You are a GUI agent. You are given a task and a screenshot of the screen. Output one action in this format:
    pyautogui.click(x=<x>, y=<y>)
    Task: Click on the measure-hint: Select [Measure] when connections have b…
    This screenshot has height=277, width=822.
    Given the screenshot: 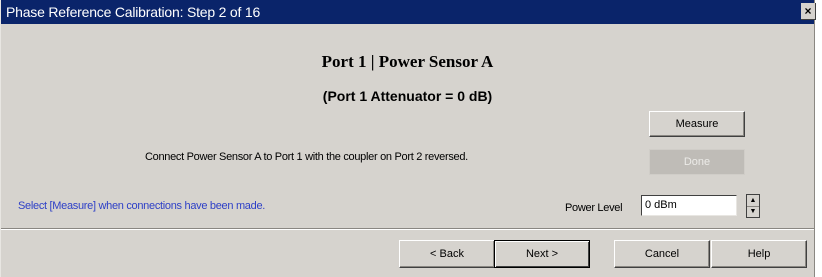 What is the action you would take?
    pyautogui.click(x=142, y=206)
    